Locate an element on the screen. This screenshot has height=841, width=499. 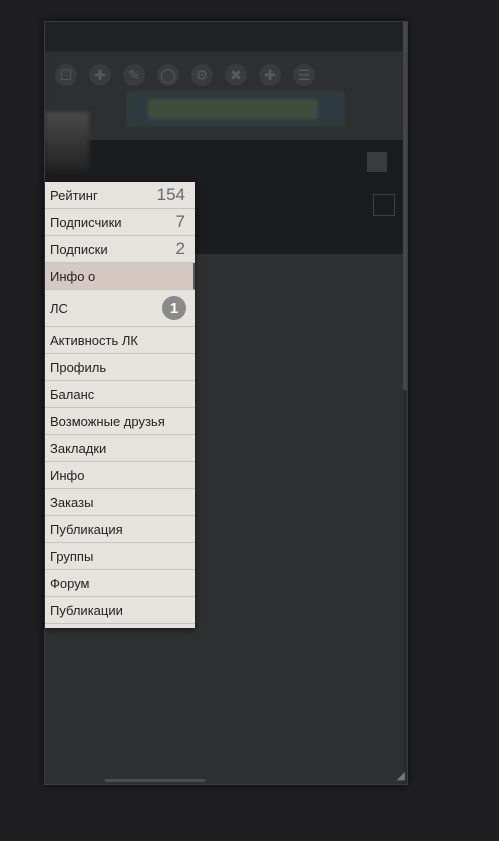
toolbar-icon: ◯ is located at coordinates (168, 75).